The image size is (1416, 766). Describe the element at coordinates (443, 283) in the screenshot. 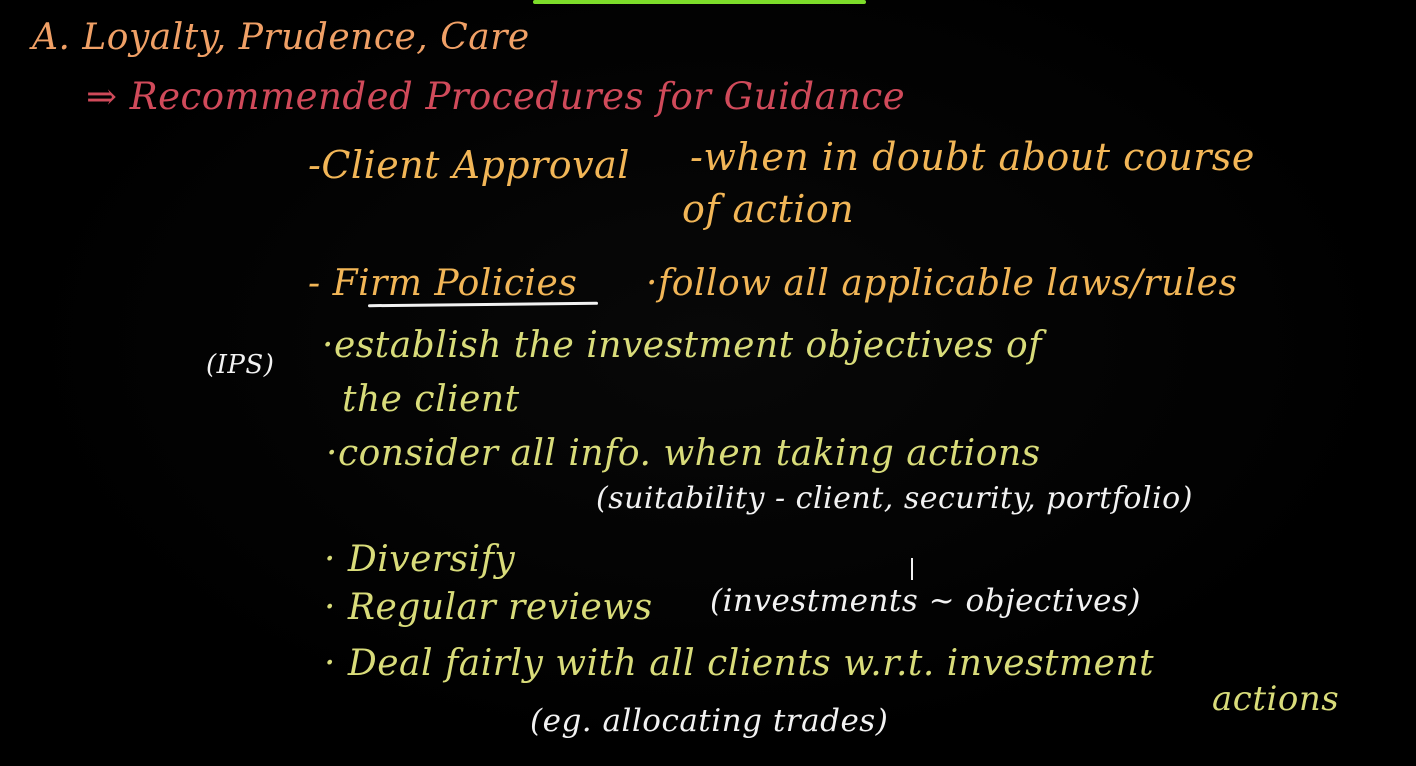

I see `firm-policies-label: - Firm Policies` at that location.